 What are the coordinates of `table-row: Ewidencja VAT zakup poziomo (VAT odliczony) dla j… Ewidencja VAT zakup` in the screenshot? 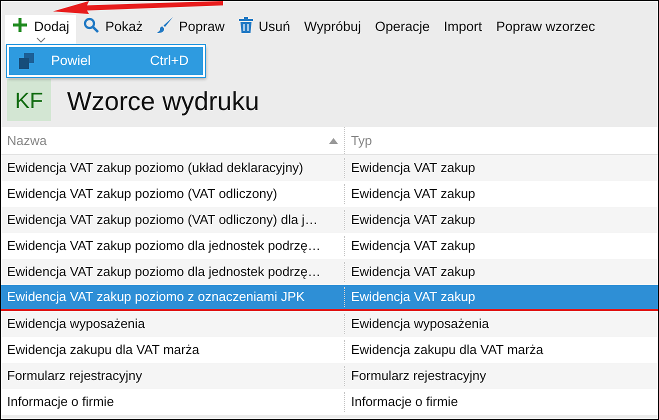 It's located at (329, 220).